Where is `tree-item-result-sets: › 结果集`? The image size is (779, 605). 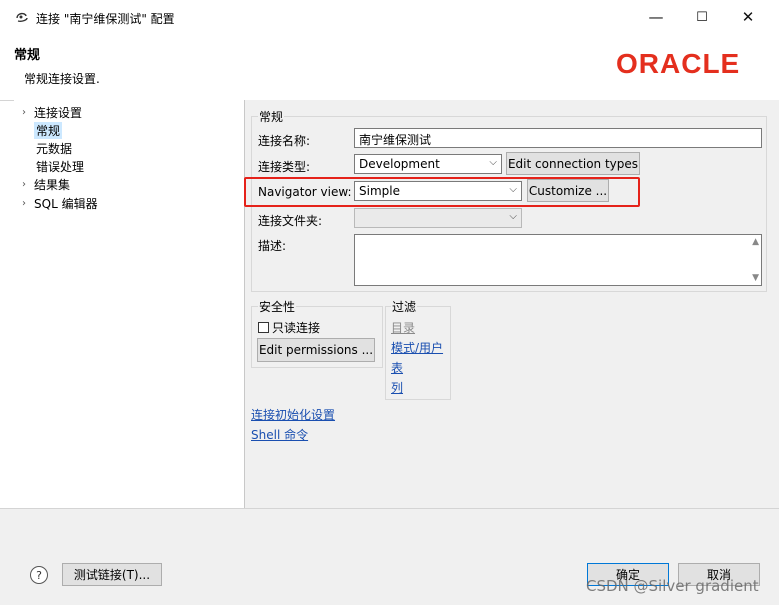
tree-item-result-sets: › 结果集 is located at coordinates (46, 184).